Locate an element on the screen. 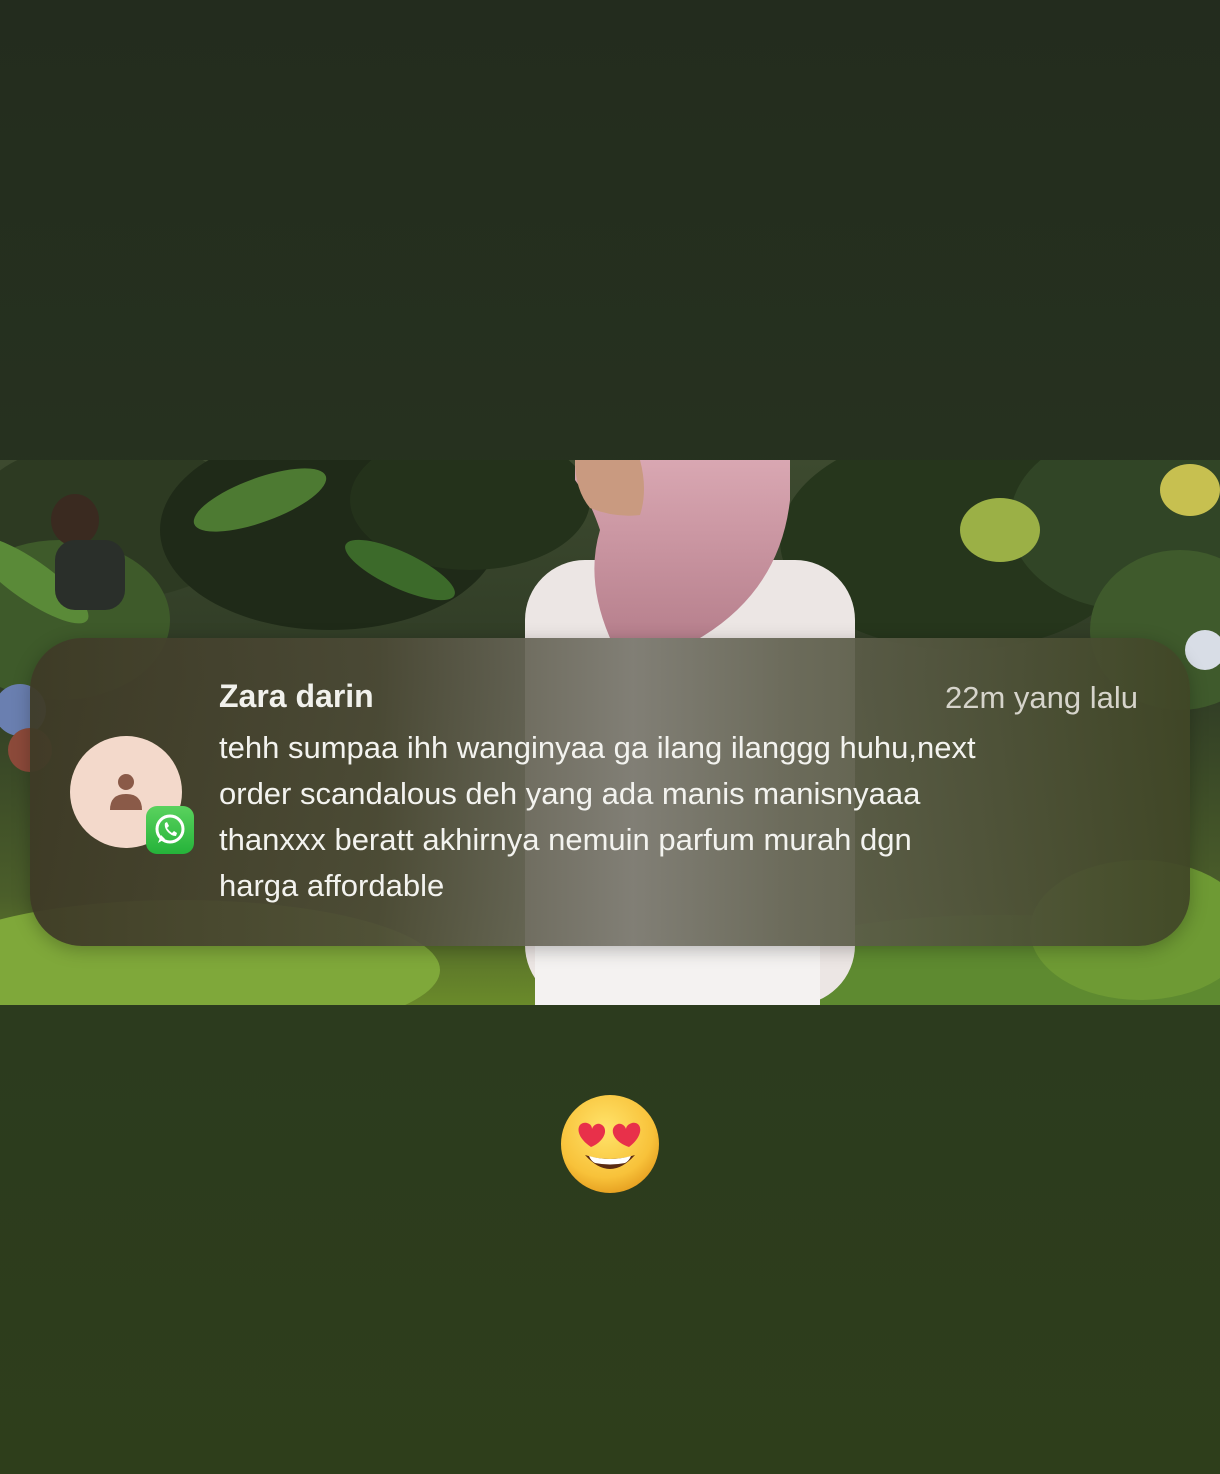  notification-timestamp: 22m yang lalu is located at coordinates (1041, 697).